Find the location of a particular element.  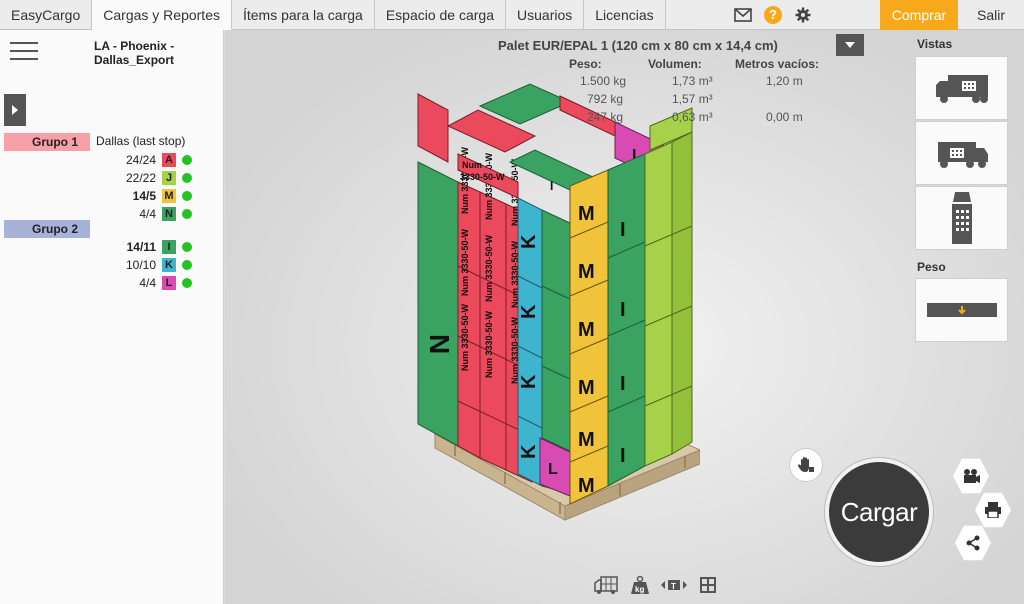

share-button is located at coordinates (973, 543).